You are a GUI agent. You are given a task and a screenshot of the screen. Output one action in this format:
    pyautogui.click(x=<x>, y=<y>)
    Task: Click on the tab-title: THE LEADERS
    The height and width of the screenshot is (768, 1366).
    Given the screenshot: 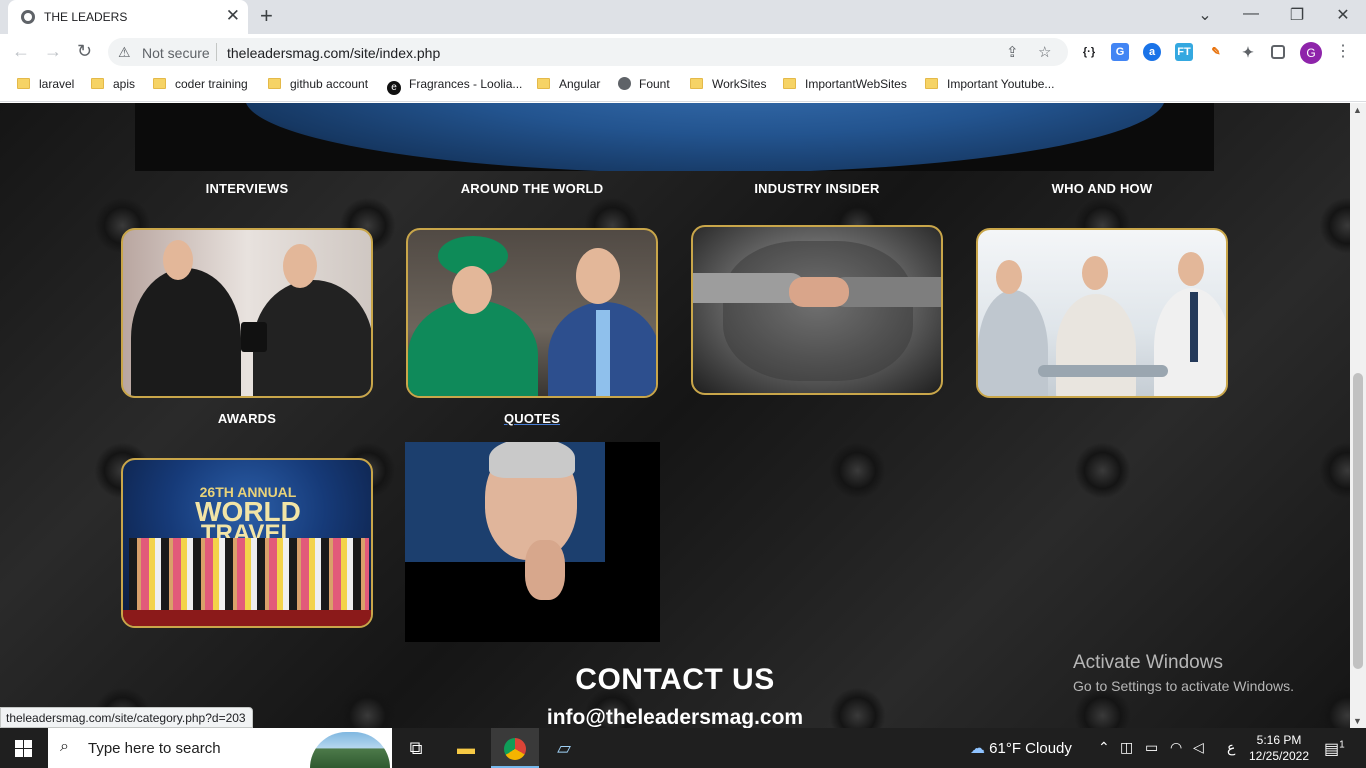 What is the action you would take?
    pyautogui.click(x=86, y=17)
    